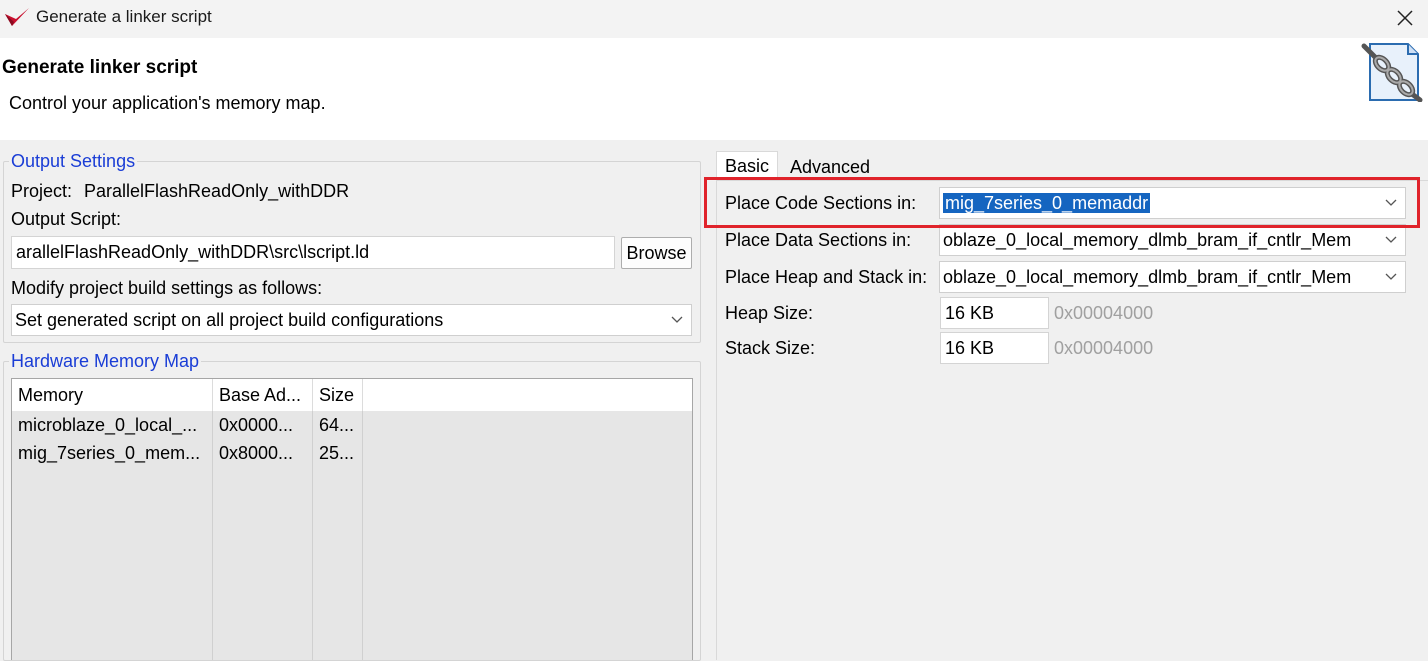  Describe the element at coordinates (1172, 203) in the screenshot. I see `code-sections-select: mig_7series_0_memaddr` at that location.